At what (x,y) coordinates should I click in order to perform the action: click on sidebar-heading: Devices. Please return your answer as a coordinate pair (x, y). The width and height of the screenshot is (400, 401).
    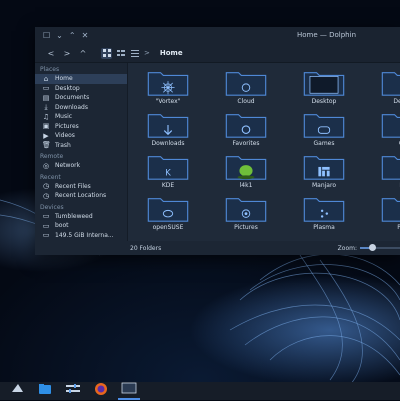
    Looking at the image, I should click on (52, 207).